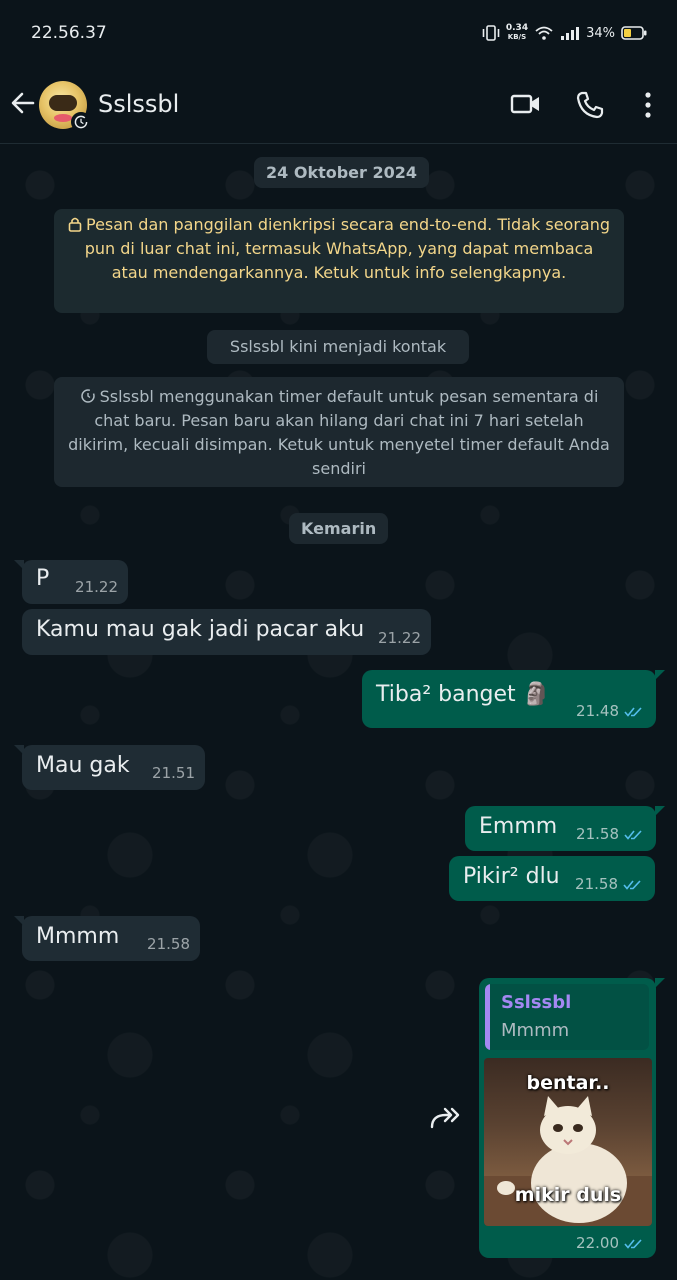  I want to click on contact-added-notice: Sslssbl kini menjadi kontak, so click(338, 347).